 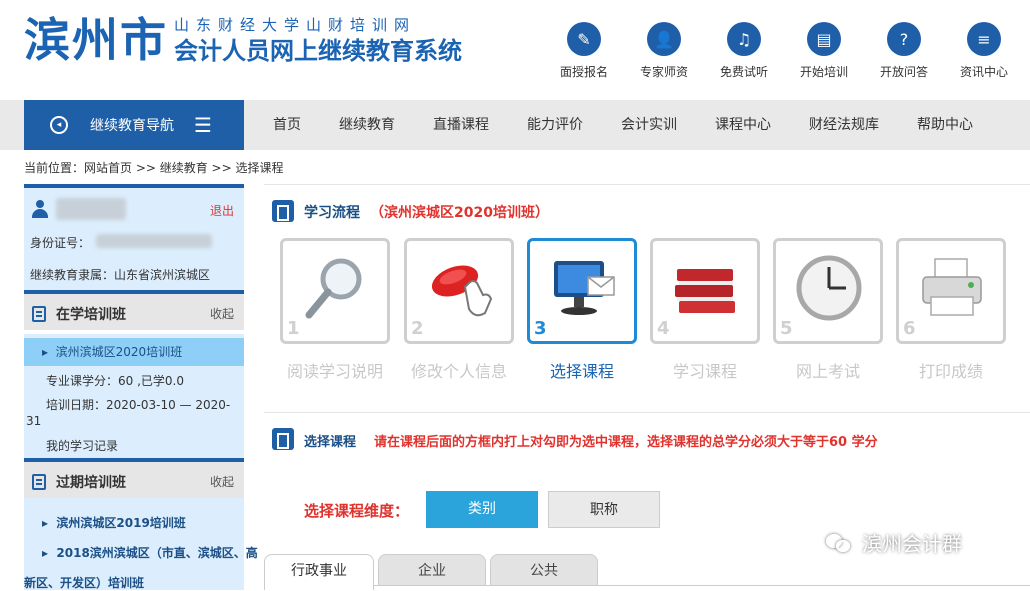 What do you see at coordinates (482, 509) in the screenshot?
I see `dimension-category-button: 类别` at bounding box center [482, 509].